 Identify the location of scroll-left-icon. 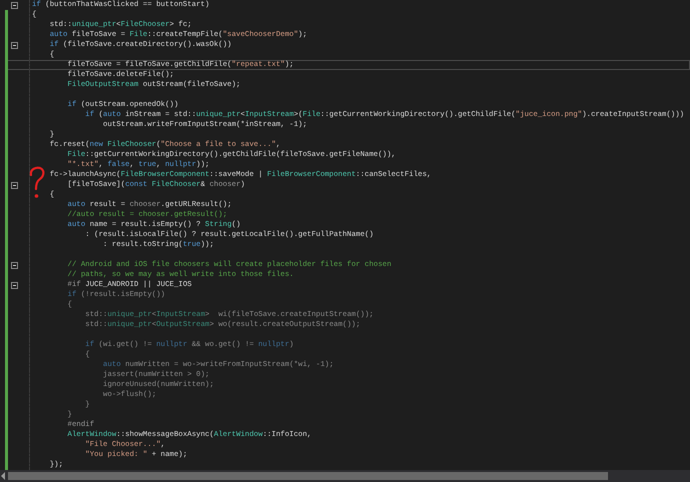
(3, 476).